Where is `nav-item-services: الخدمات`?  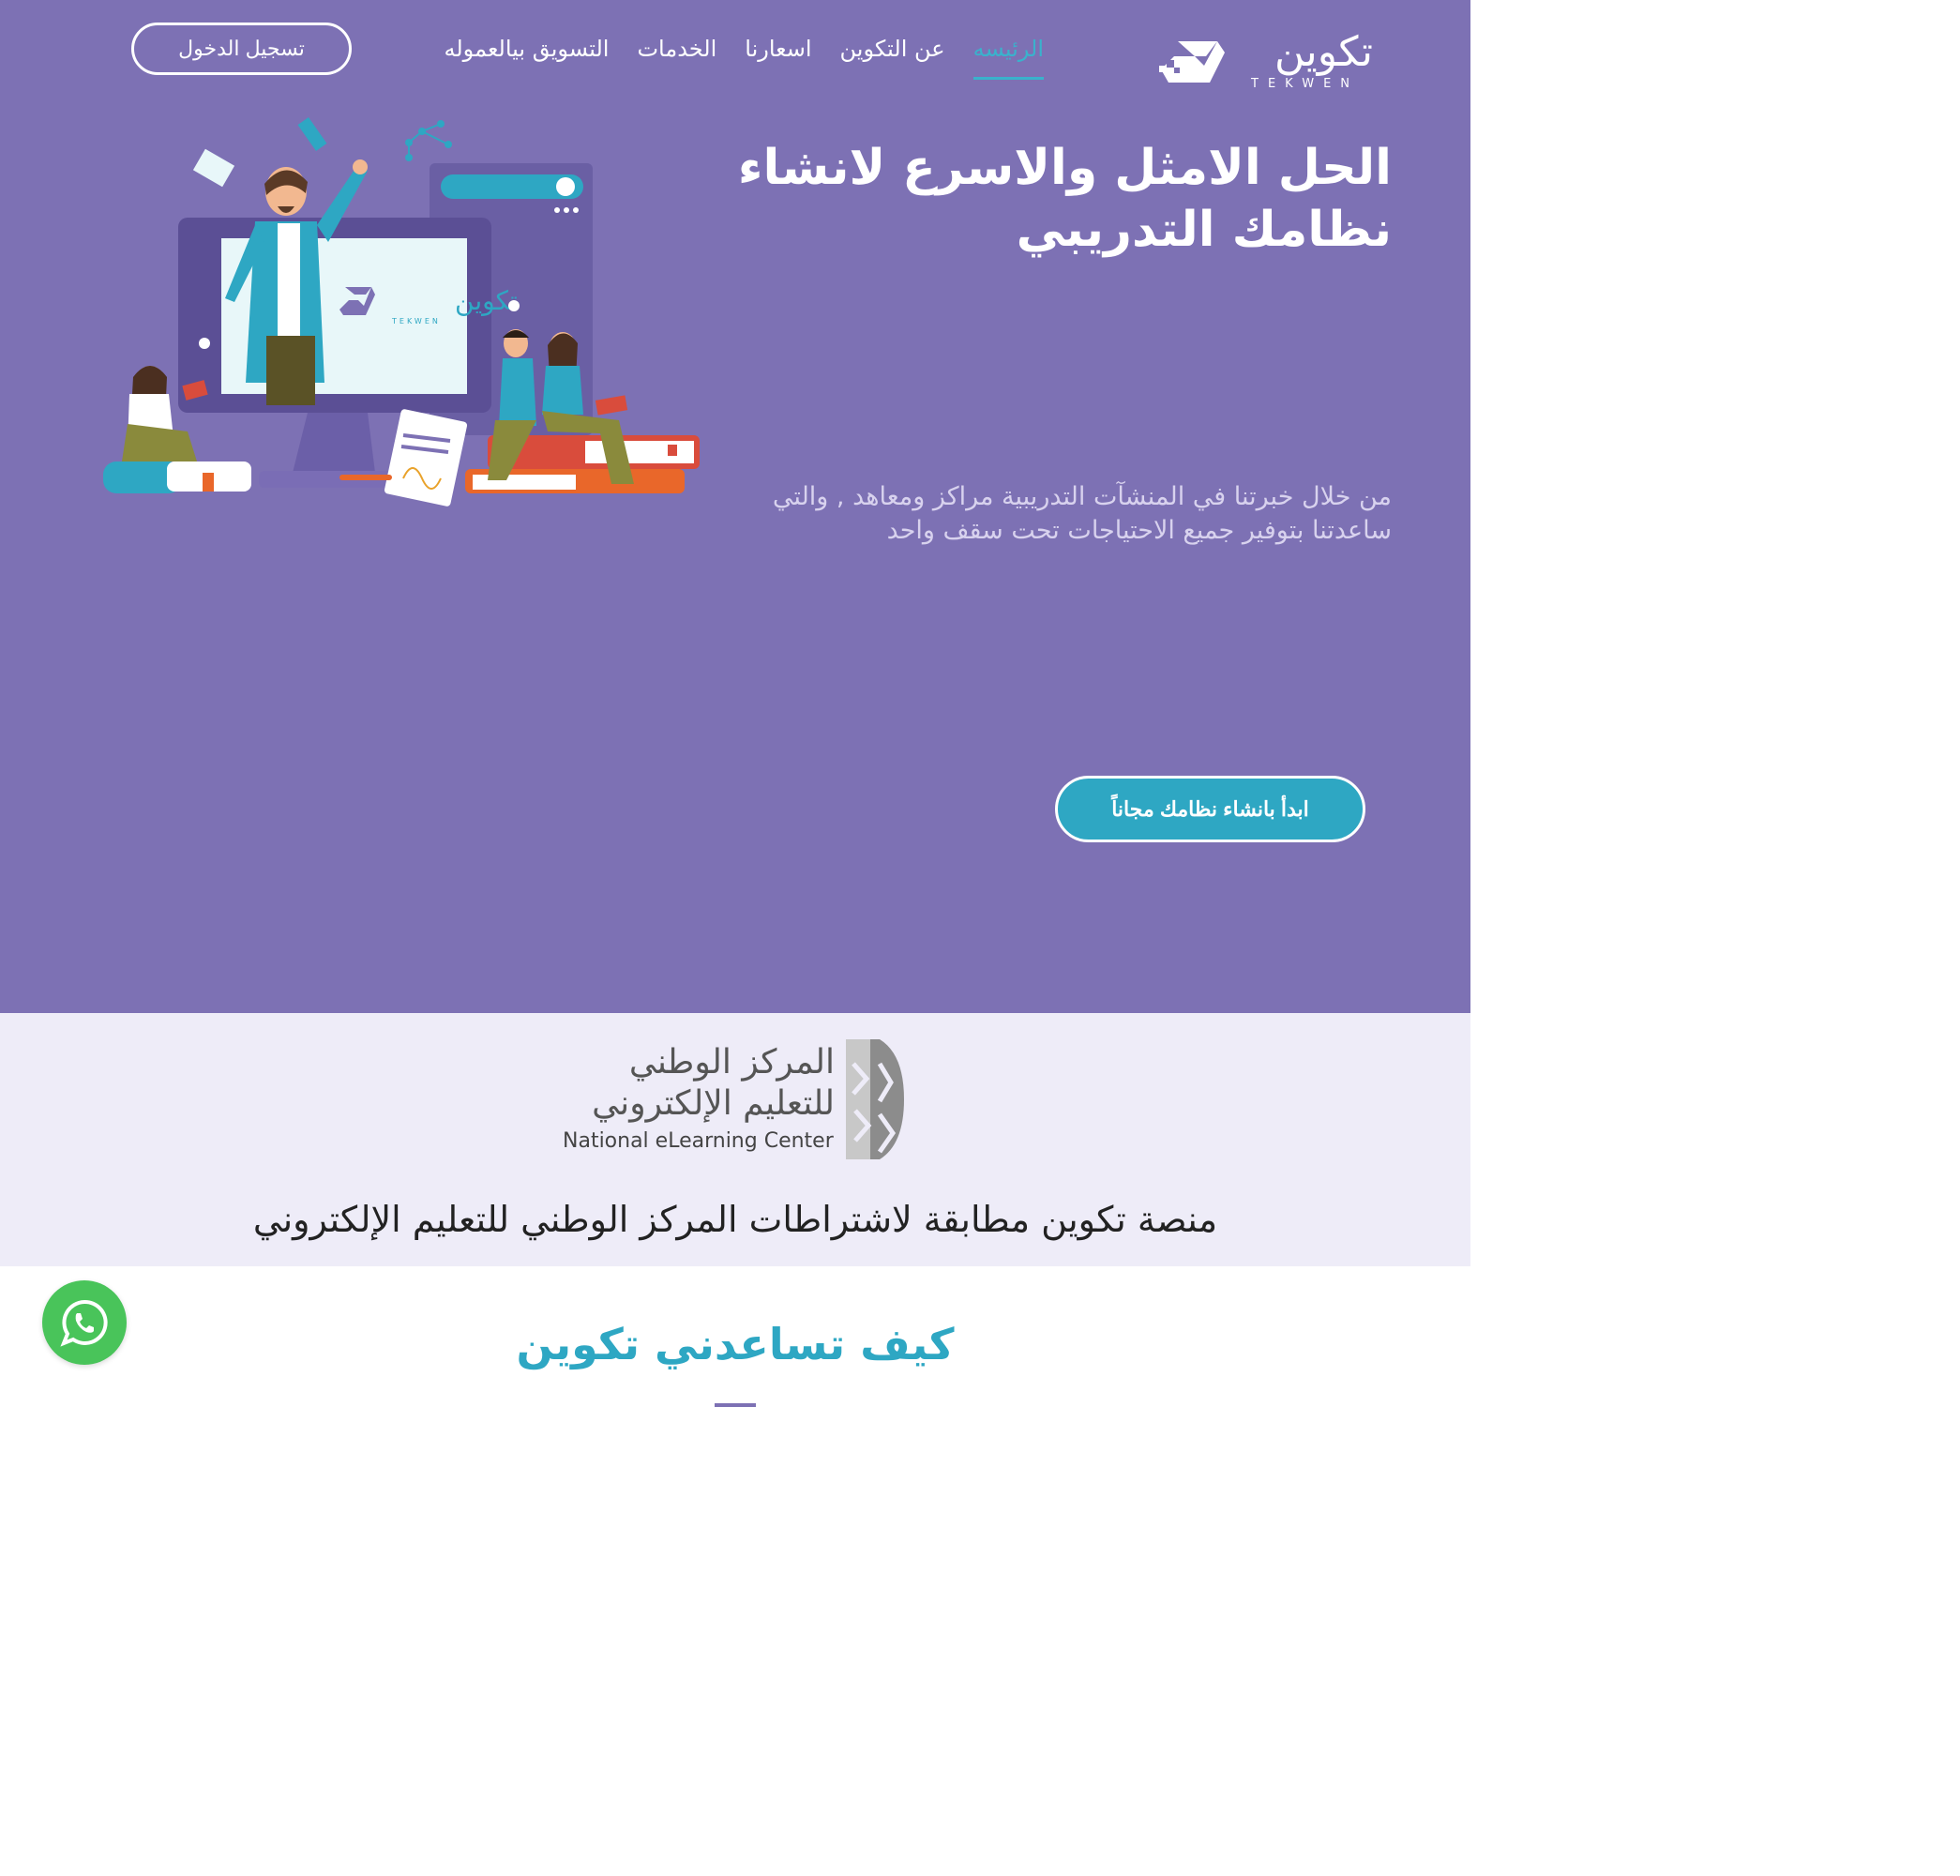
nav-item-services: الخدمات is located at coordinates (677, 54).